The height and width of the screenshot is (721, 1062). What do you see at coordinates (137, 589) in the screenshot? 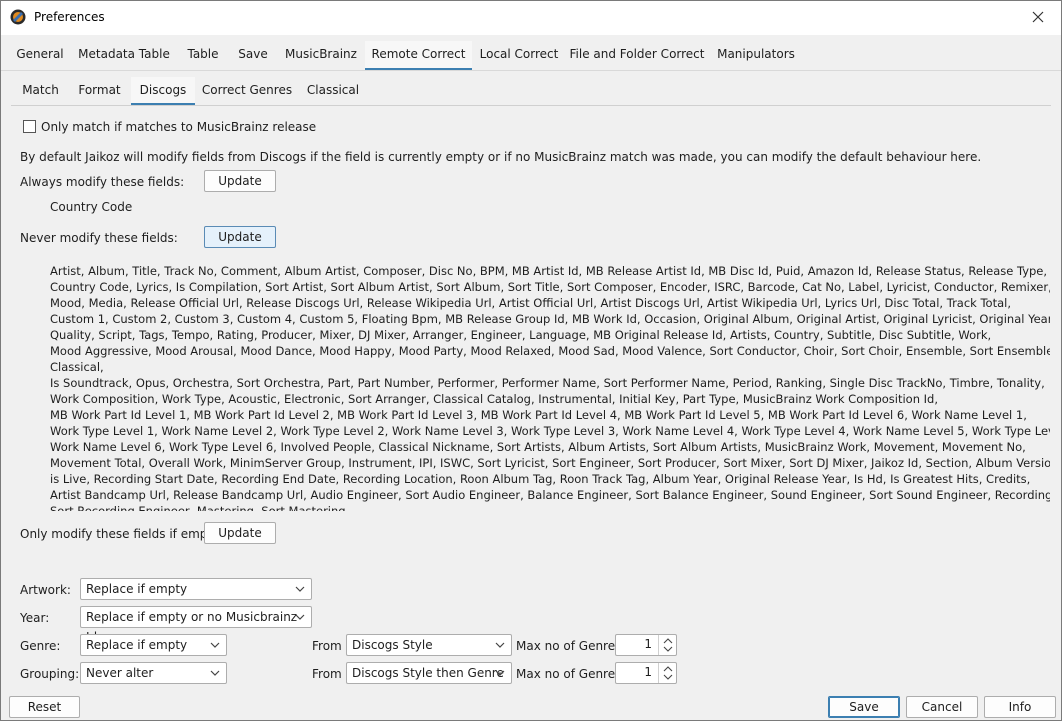
I see `artwork-select-value: Replace if empty` at bounding box center [137, 589].